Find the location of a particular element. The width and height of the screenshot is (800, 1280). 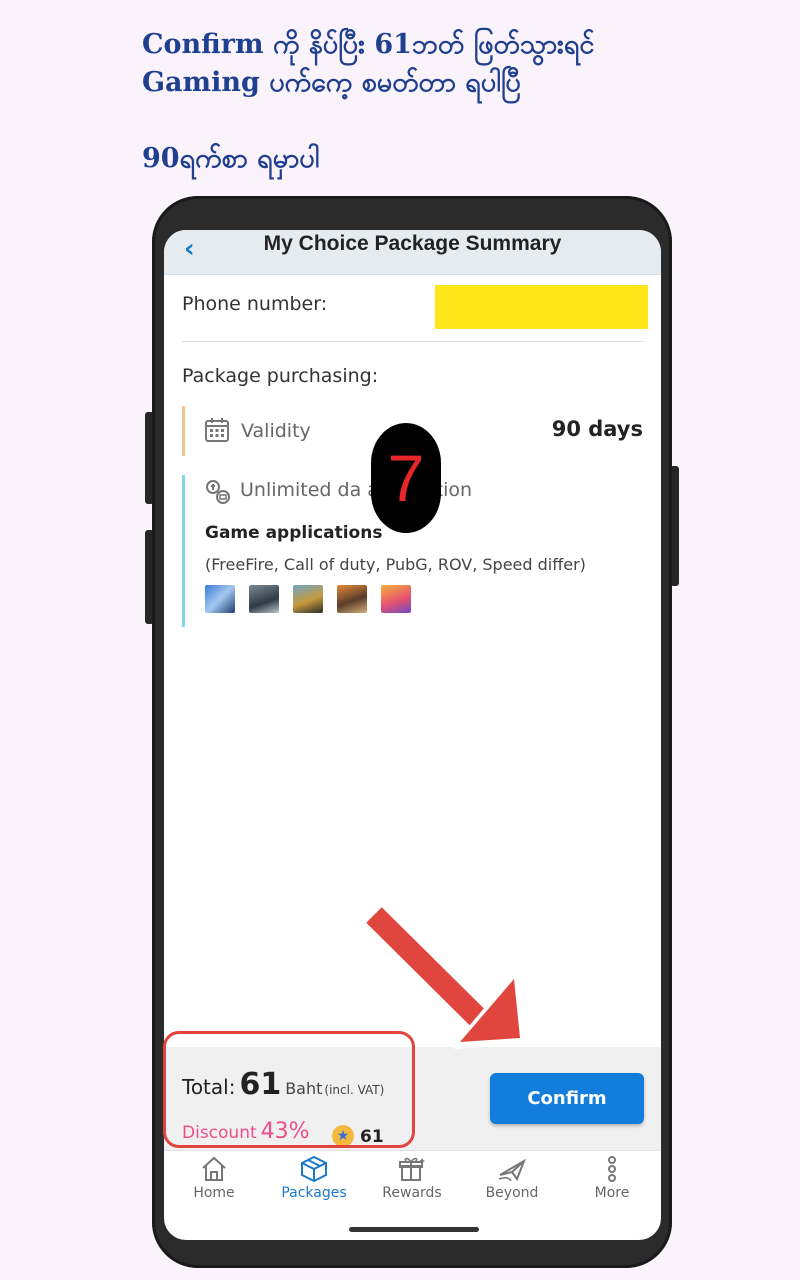

freefire-icon is located at coordinates (220, 599).